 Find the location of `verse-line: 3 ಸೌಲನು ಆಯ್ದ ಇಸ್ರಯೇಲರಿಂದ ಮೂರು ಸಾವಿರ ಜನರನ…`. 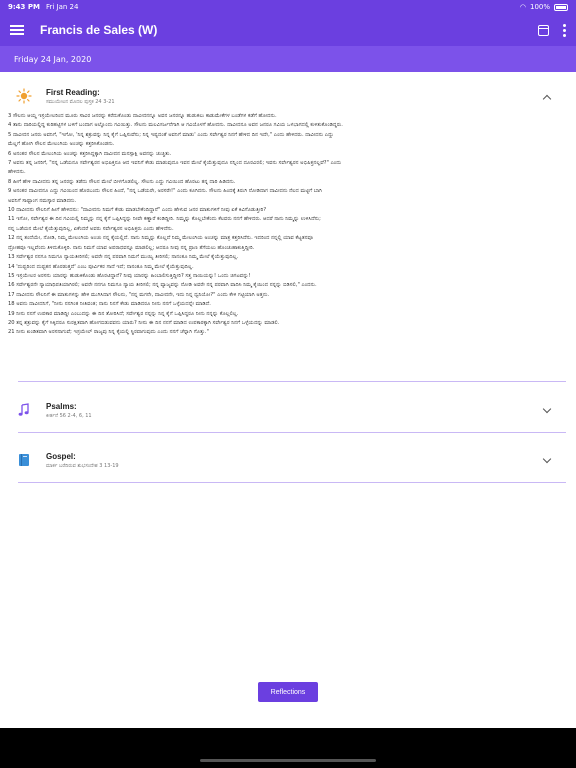

verse-line: 3 ಸೌಲನು ಆಯ್ದ ಇಸ್ರಯೇಲರಿಂದ ಮೂರು ಸಾವಿರ ಜನರನ… is located at coordinates (142, 116).